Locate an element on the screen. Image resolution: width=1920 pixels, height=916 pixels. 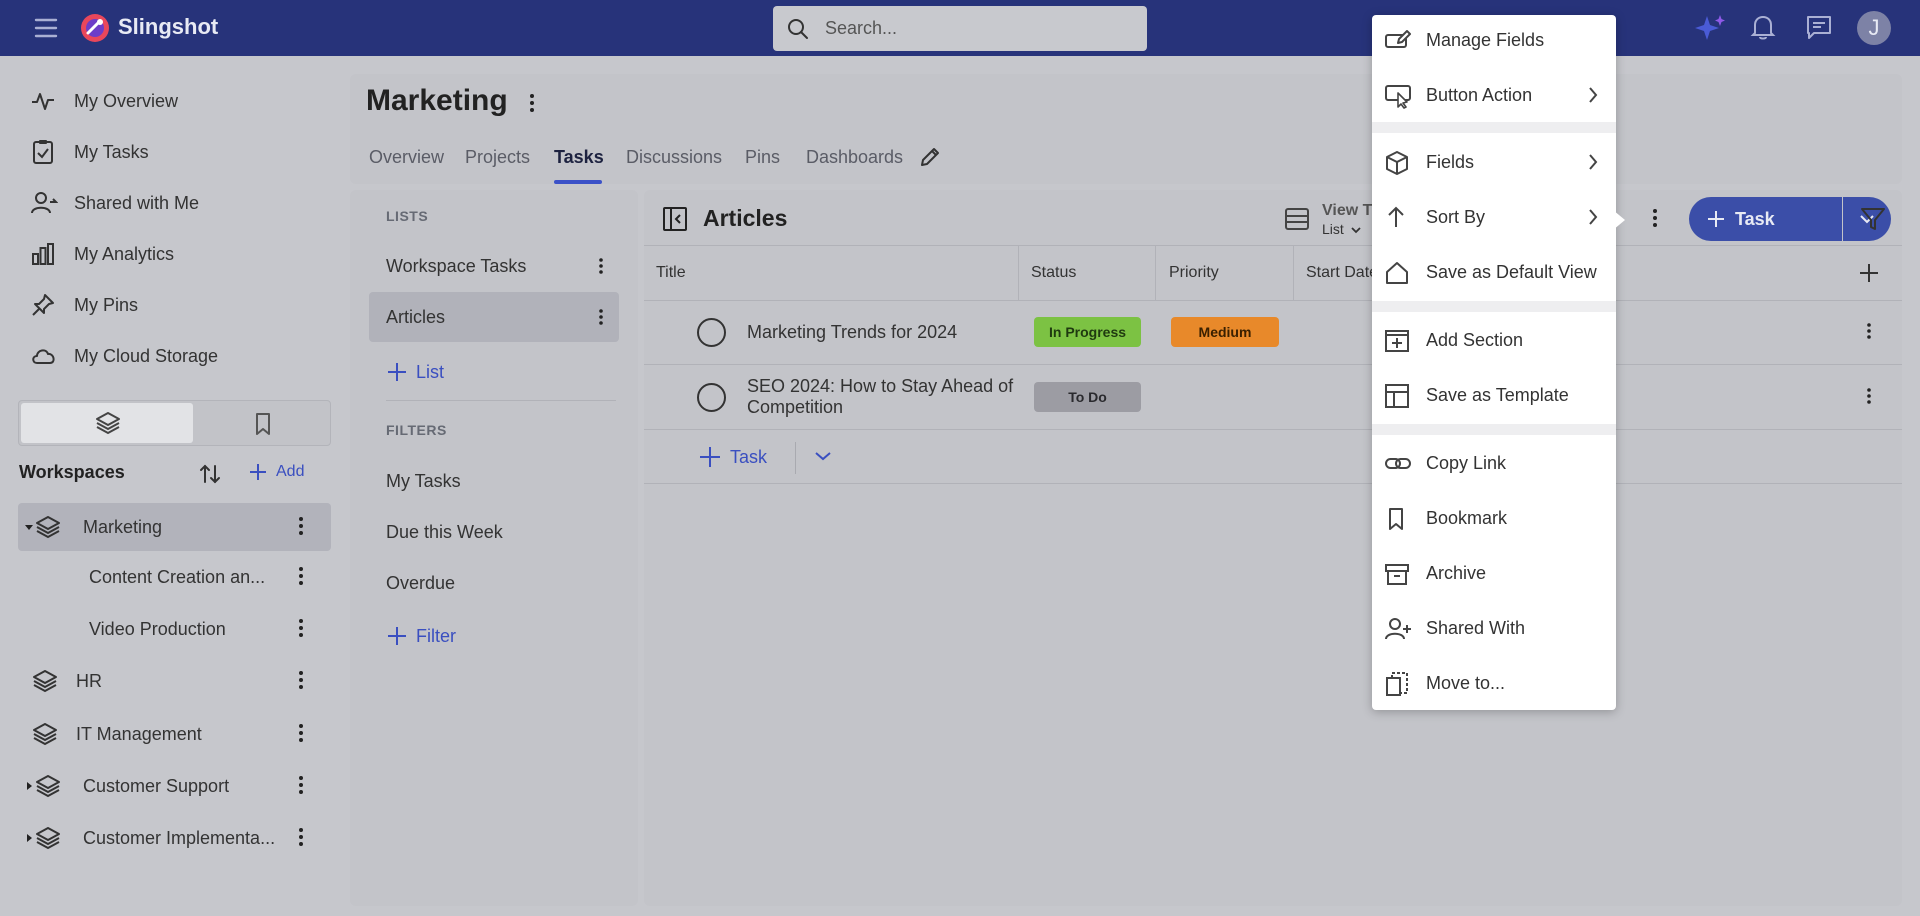
nav-my-analytics: My Analytics is located at coordinates (102, 254).